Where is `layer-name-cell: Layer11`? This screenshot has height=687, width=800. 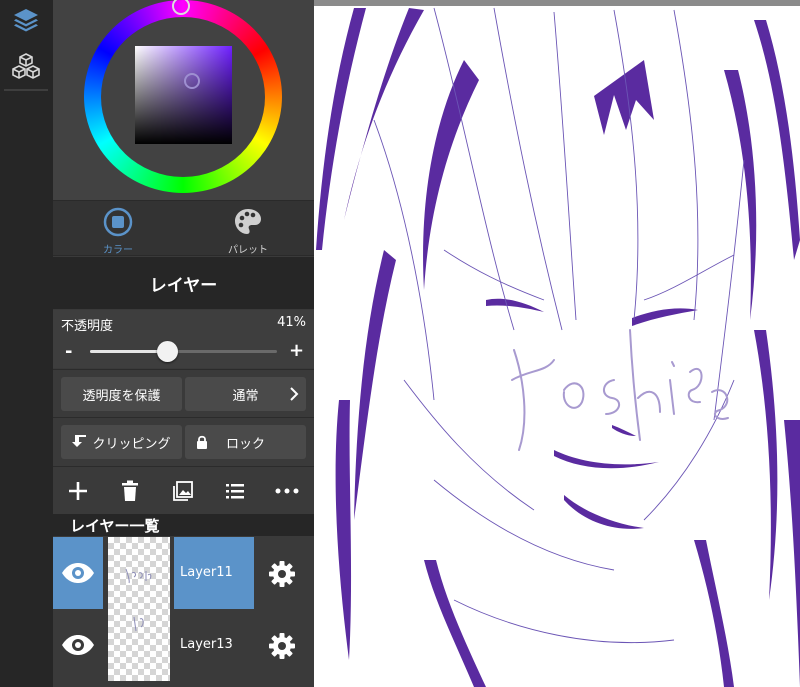
layer-name-cell: Layer11 is located at coordinates (214, 573).